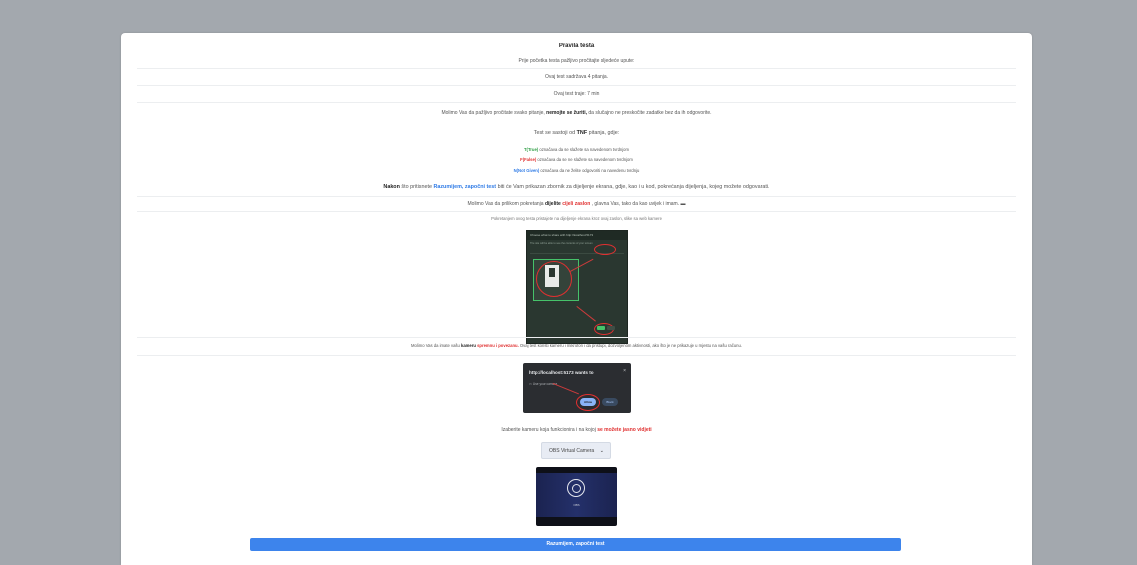  What do you see at coordinates (576, 488) in the screenshot?
I see `obs-logo-icon` at bounding box center [576, 488].